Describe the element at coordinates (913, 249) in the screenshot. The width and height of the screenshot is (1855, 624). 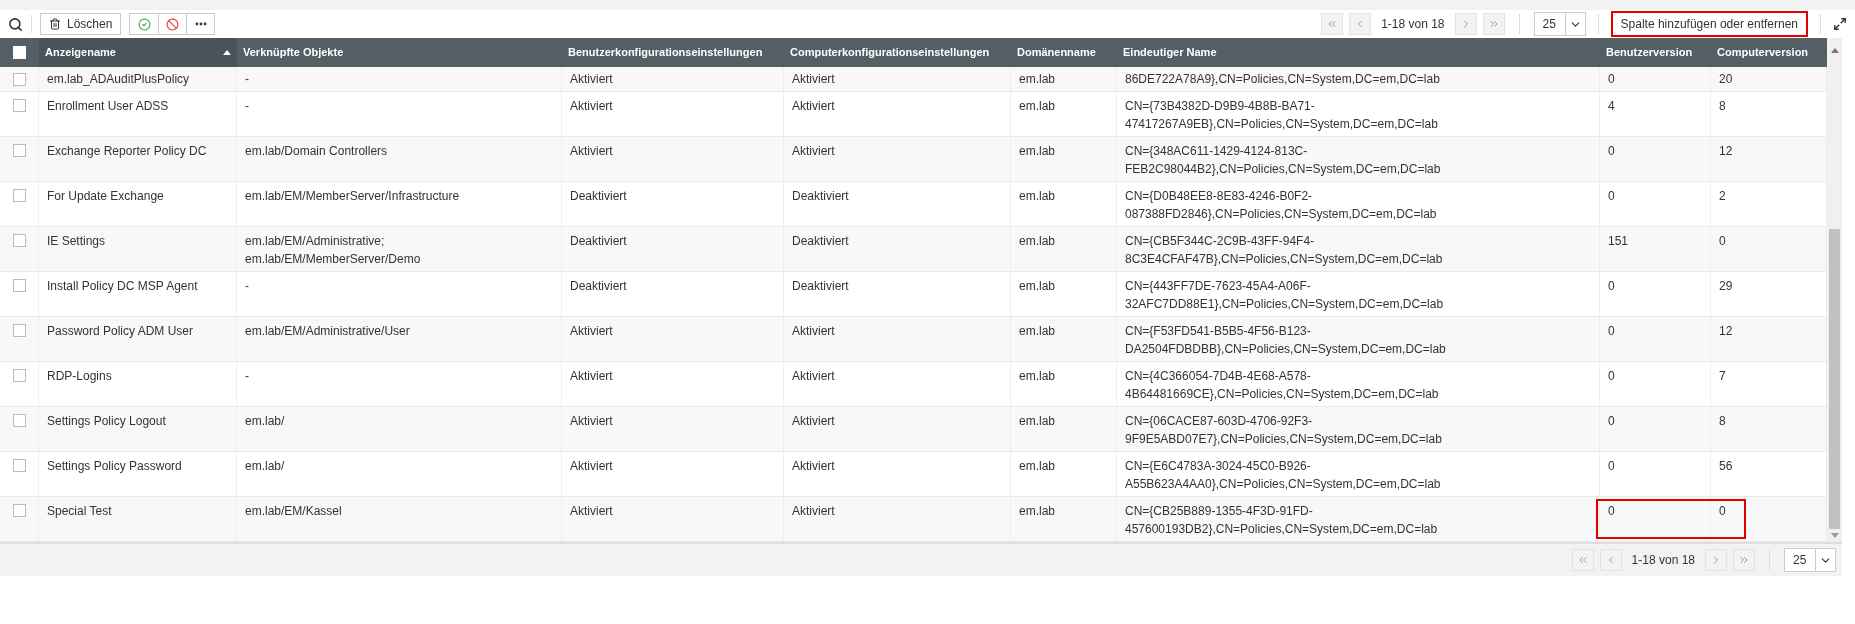
I see `table-row: IE Settings em.lab/EM/Administrative; em.lab/EM/MemberServer/Demo Deaktiviert Deaktiviert em.lab CN={CB5F344C-2C9B-43FF-94F4-8C3E4CFAF47B},CN=Policies,CN=System,DC=em,DC=lab 151 0` at that location.